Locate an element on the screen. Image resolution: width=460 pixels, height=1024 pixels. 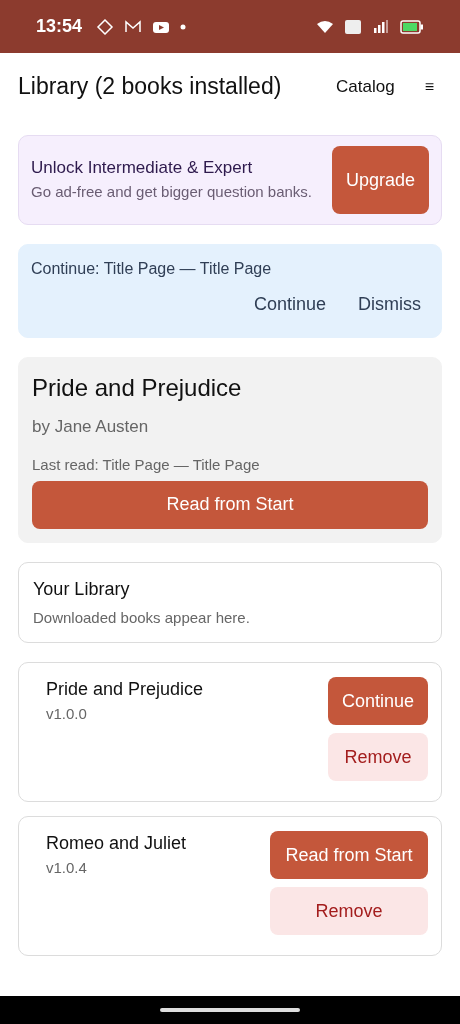
book-action-button: Read from Start is located at coordinates (349, 855).